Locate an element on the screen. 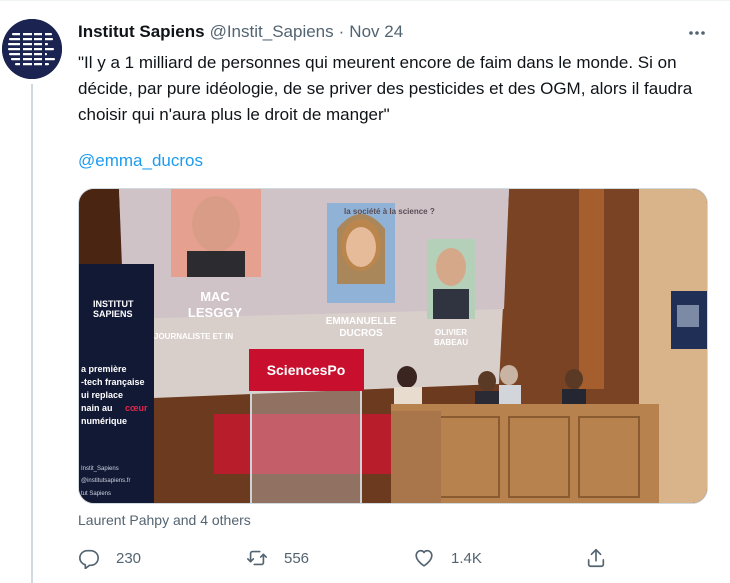  speaker3-name-line1: OLIVIER is located at coordinates (451, 332).